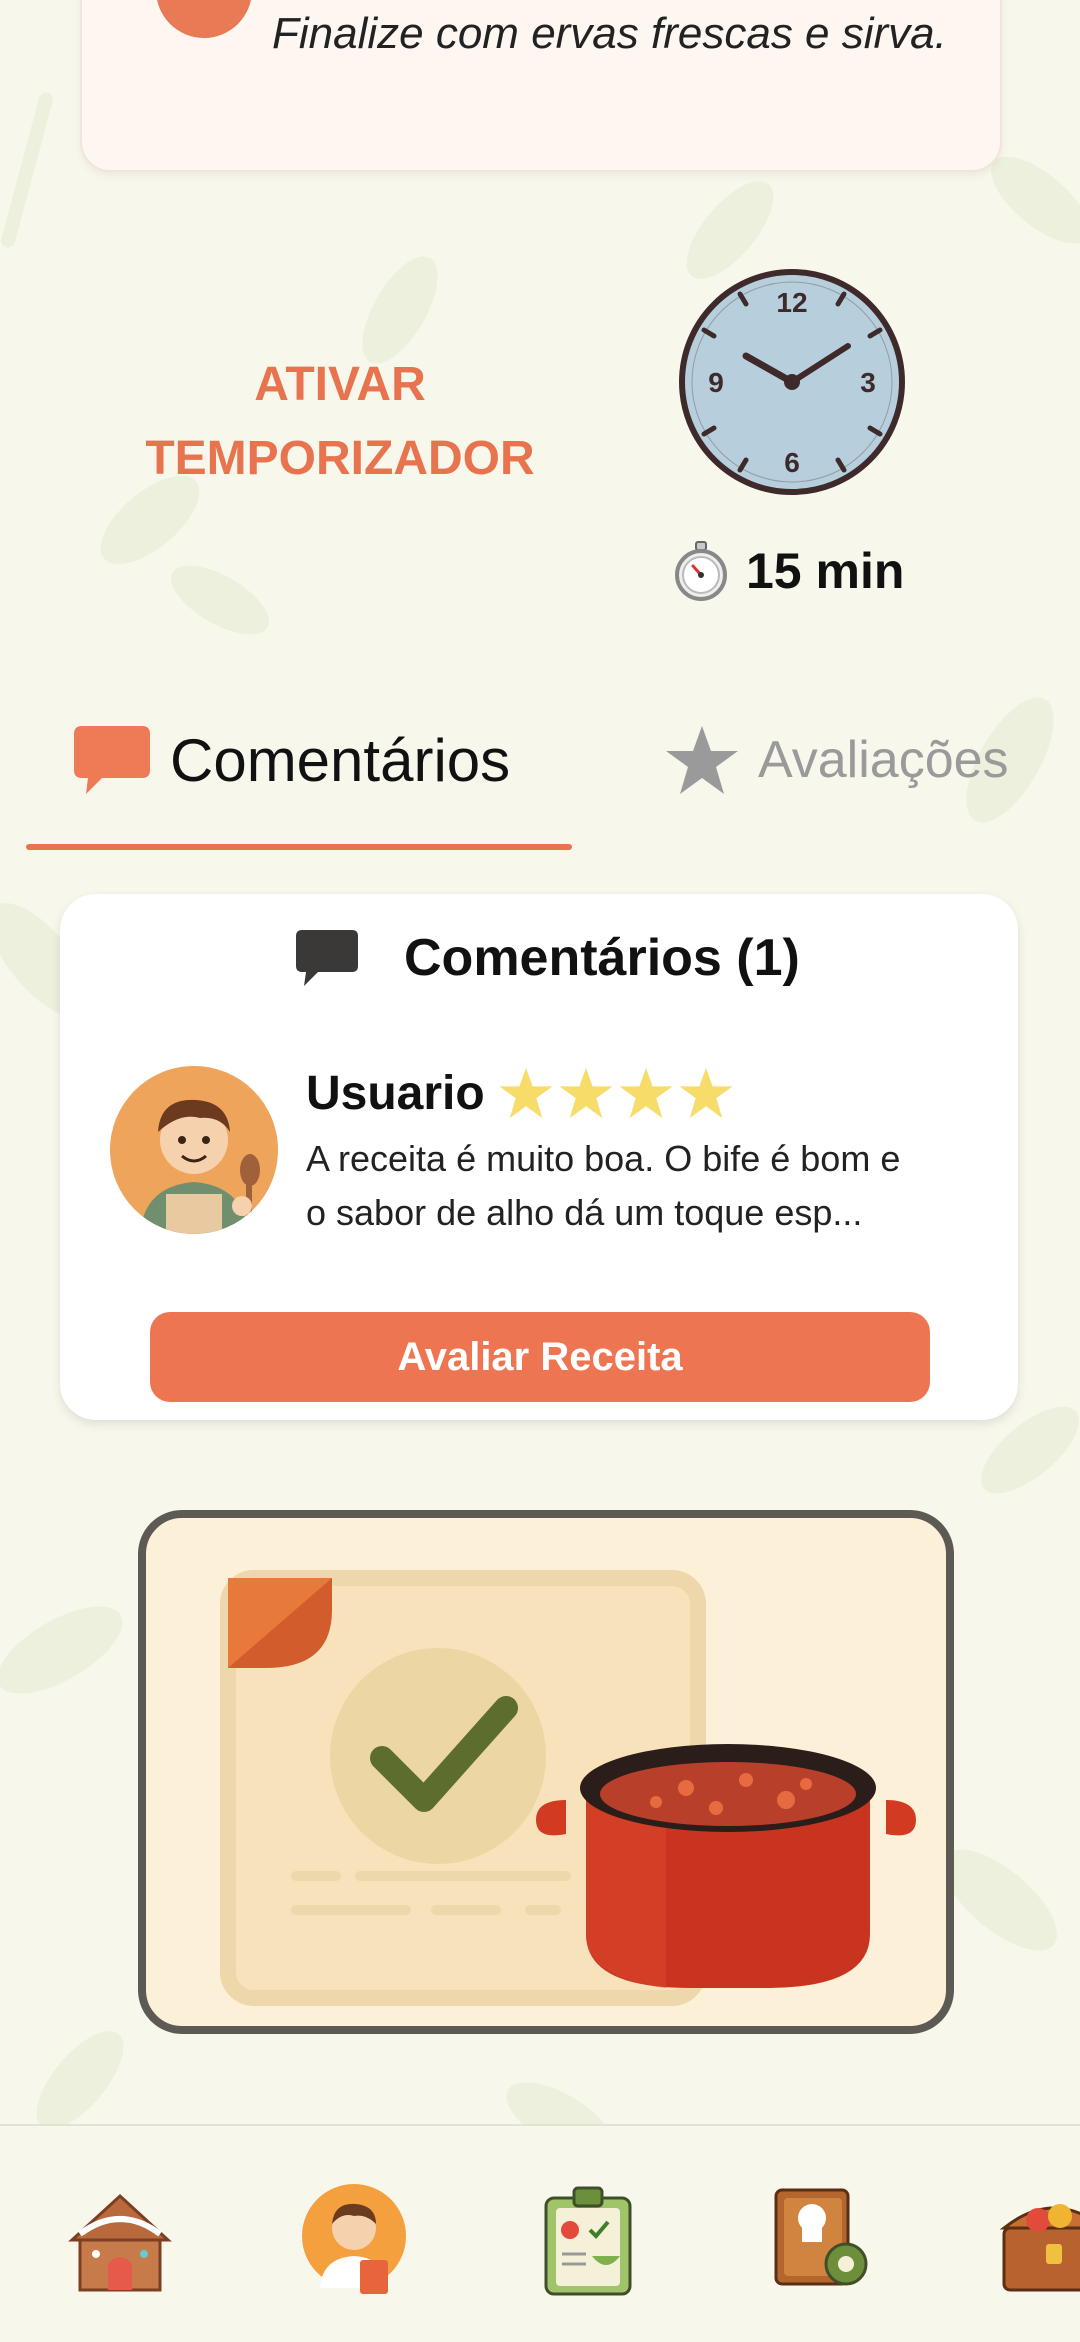 Image resolution: width=1080 pixels, height=2342 pixels. I want to click on nav-shopping-list, so click(588, 2240).